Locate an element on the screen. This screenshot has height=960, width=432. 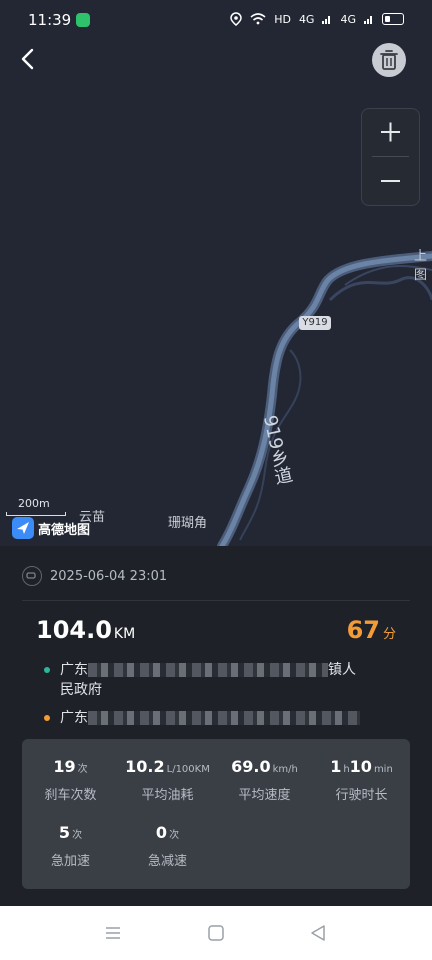
trip-score: 67 分 is located at coordinates (371, 630).